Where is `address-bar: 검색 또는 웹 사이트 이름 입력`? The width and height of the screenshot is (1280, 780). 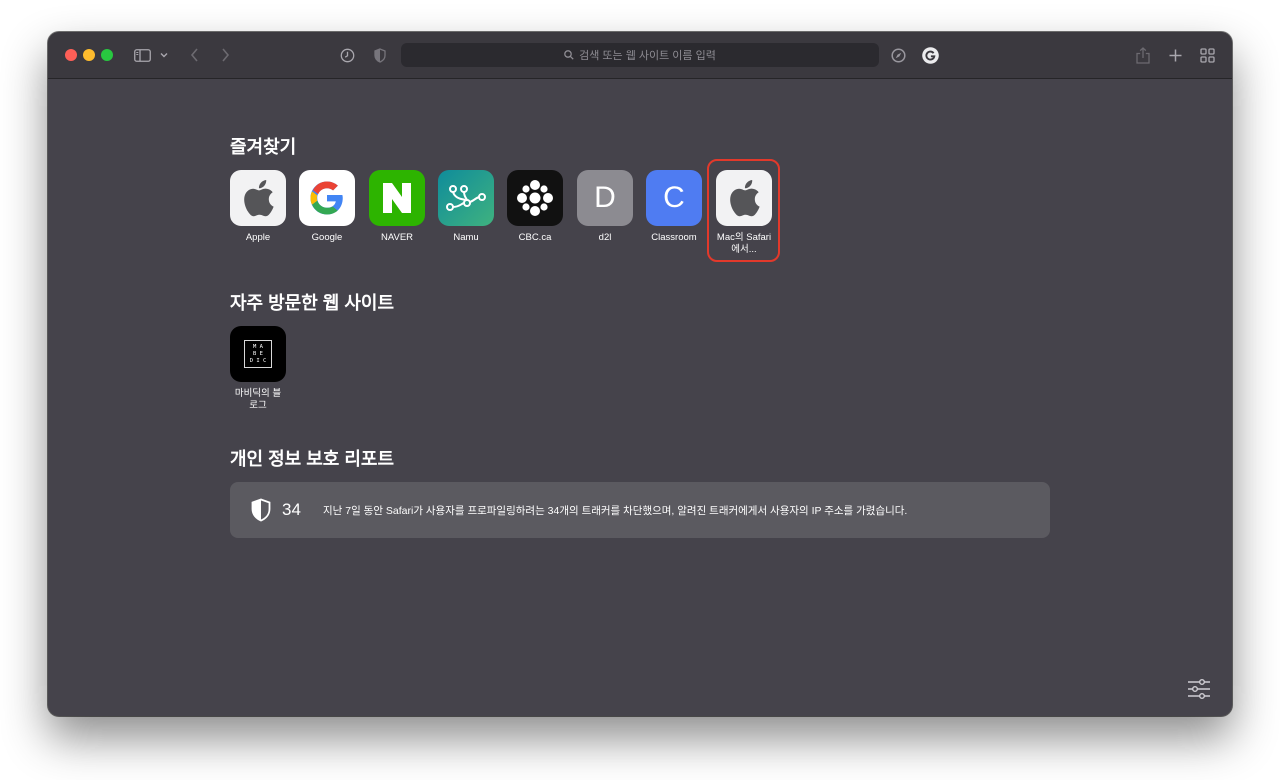
address-bar: 검색 또는 웹 사이트 이름 입력 is located at coordinates (640, 55).